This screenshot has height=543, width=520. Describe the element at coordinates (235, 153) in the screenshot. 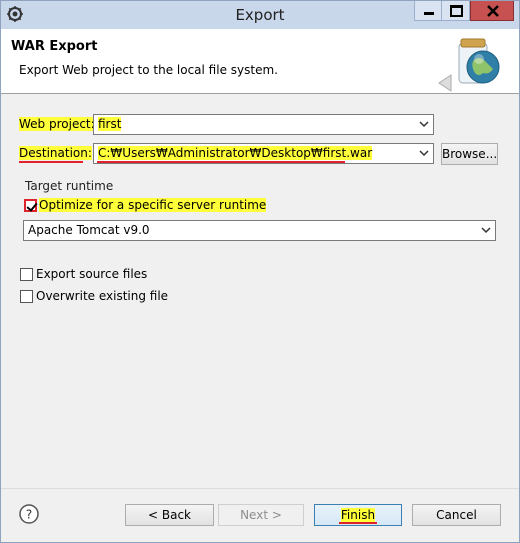

I see `destination-value: C:₩Users₩Administrator₩Desktop₩first.war` at that location.